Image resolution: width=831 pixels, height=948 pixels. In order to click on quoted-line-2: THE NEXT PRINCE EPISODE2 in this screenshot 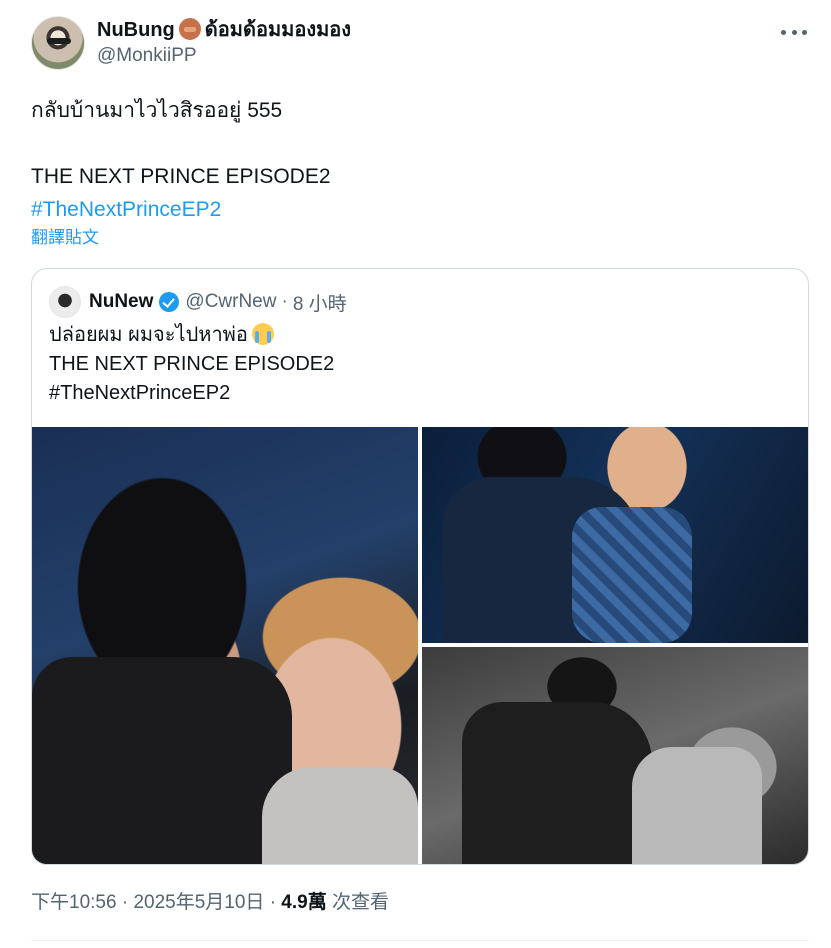, I will do `click(192, 364)`.